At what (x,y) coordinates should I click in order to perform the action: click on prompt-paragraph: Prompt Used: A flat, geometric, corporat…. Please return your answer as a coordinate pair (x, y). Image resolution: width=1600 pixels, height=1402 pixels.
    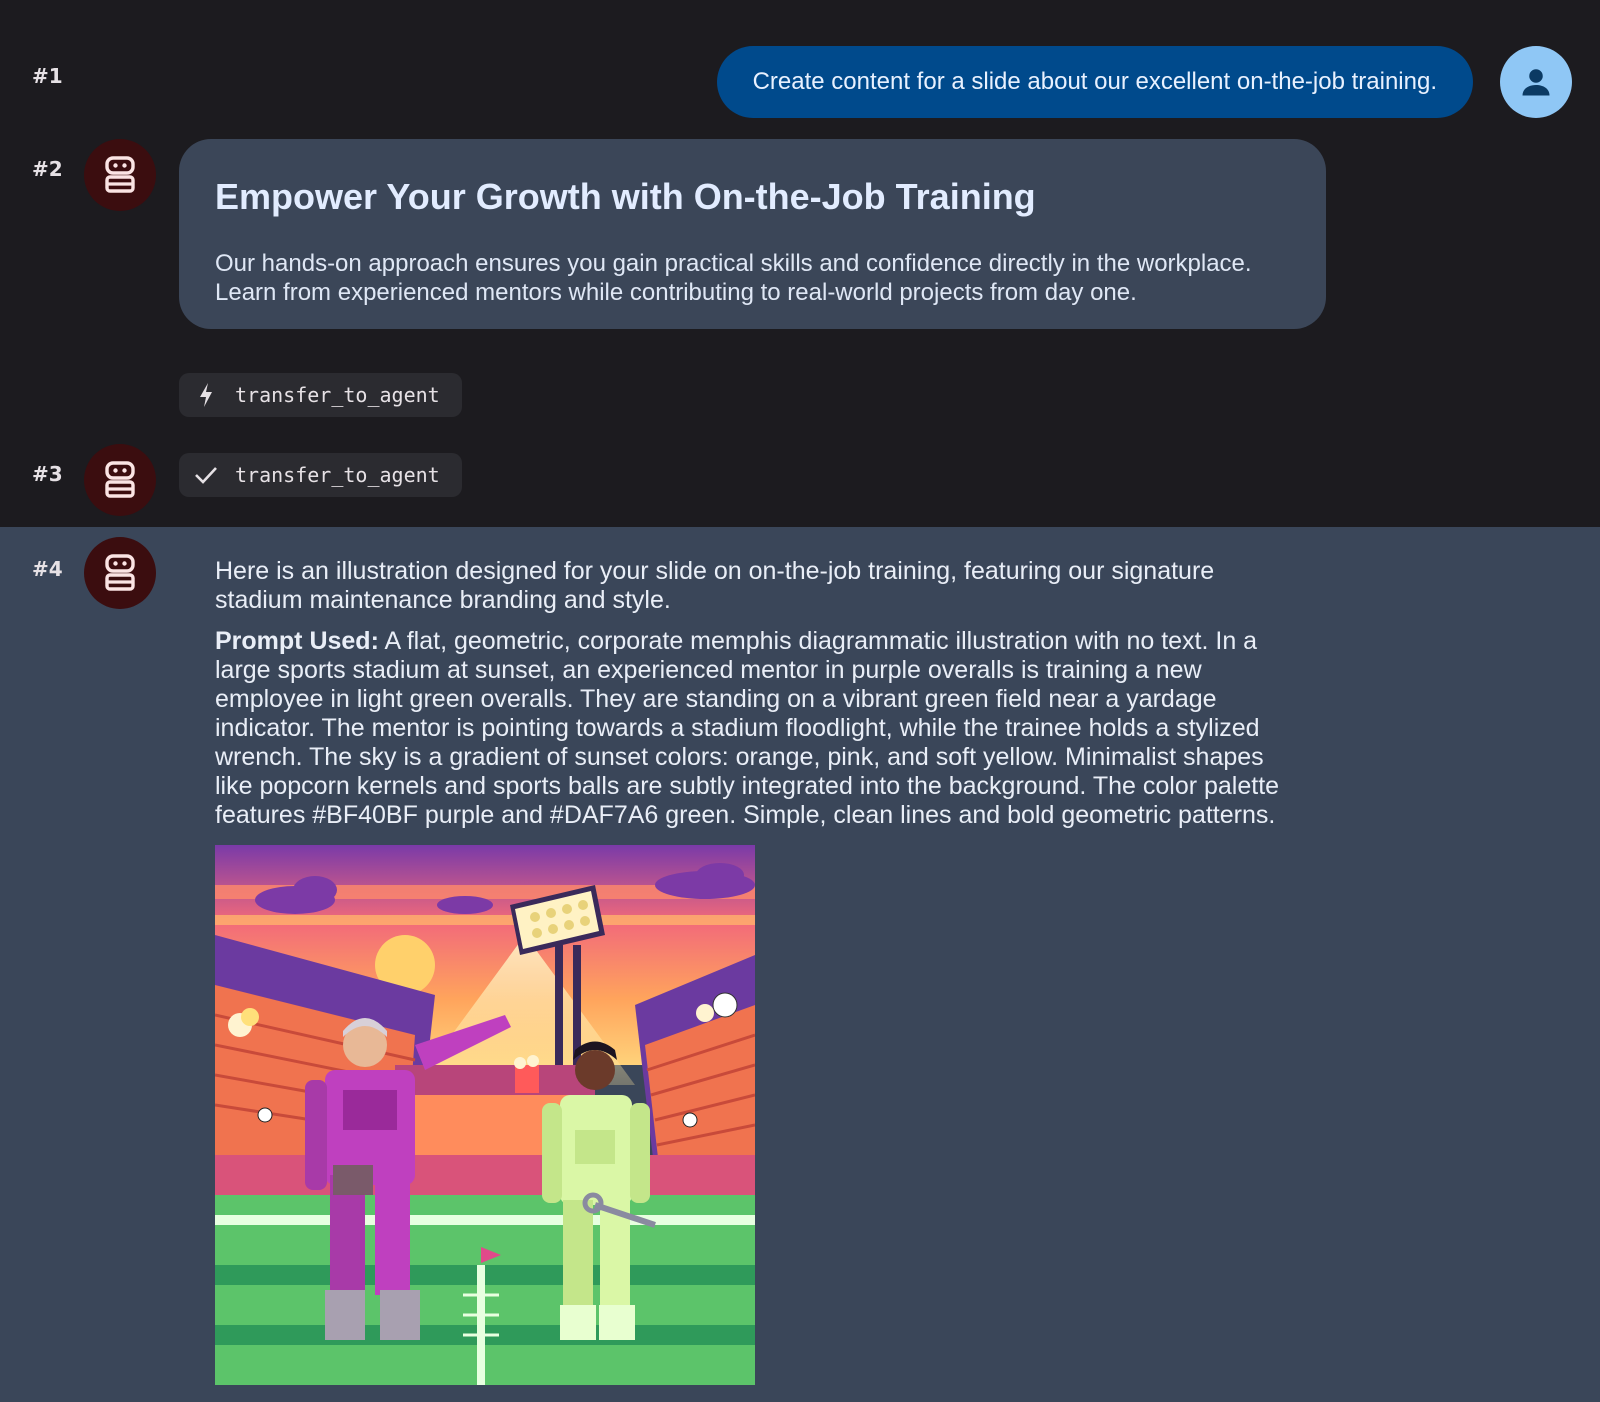
    Looking at the image, I should click on (760, 728).